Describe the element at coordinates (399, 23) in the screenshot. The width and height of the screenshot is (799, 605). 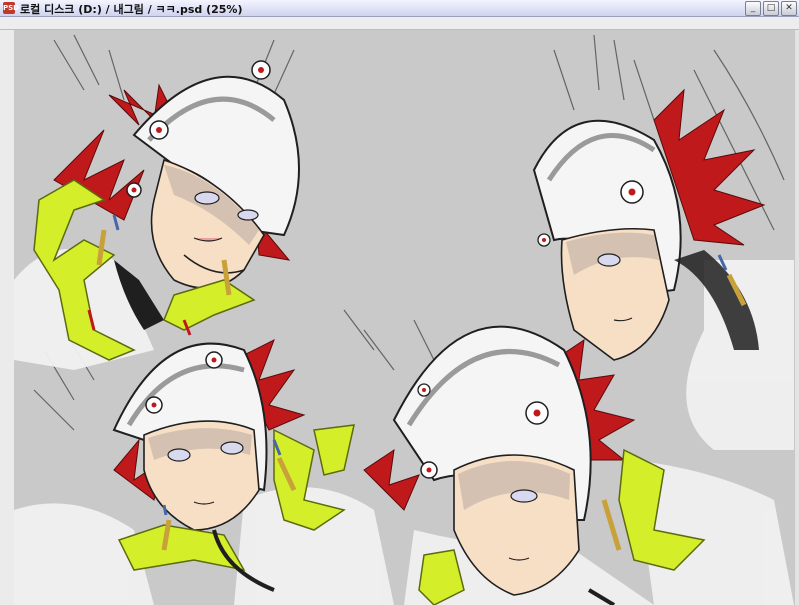
I see `document-frame` at that location.